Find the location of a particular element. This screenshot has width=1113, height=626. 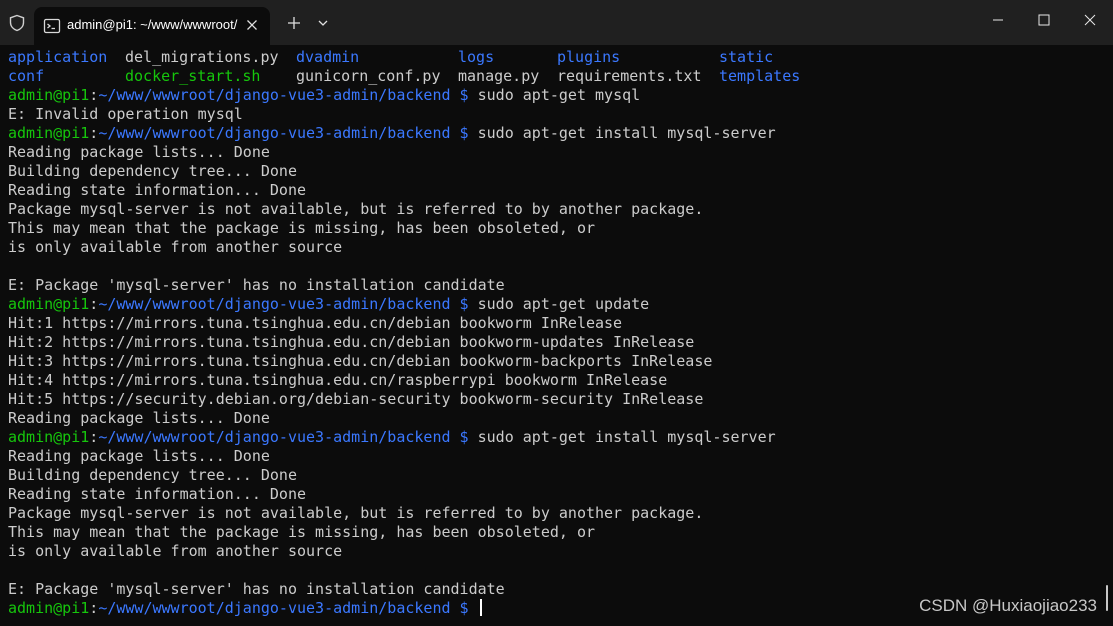

ls-entry: gunicorn_conf.py is located at coordinates (368, 76).